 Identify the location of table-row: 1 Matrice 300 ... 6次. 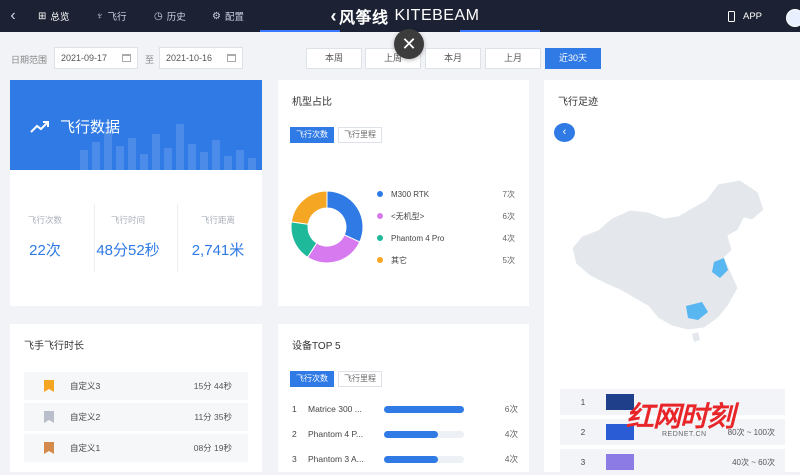
(405, 409).